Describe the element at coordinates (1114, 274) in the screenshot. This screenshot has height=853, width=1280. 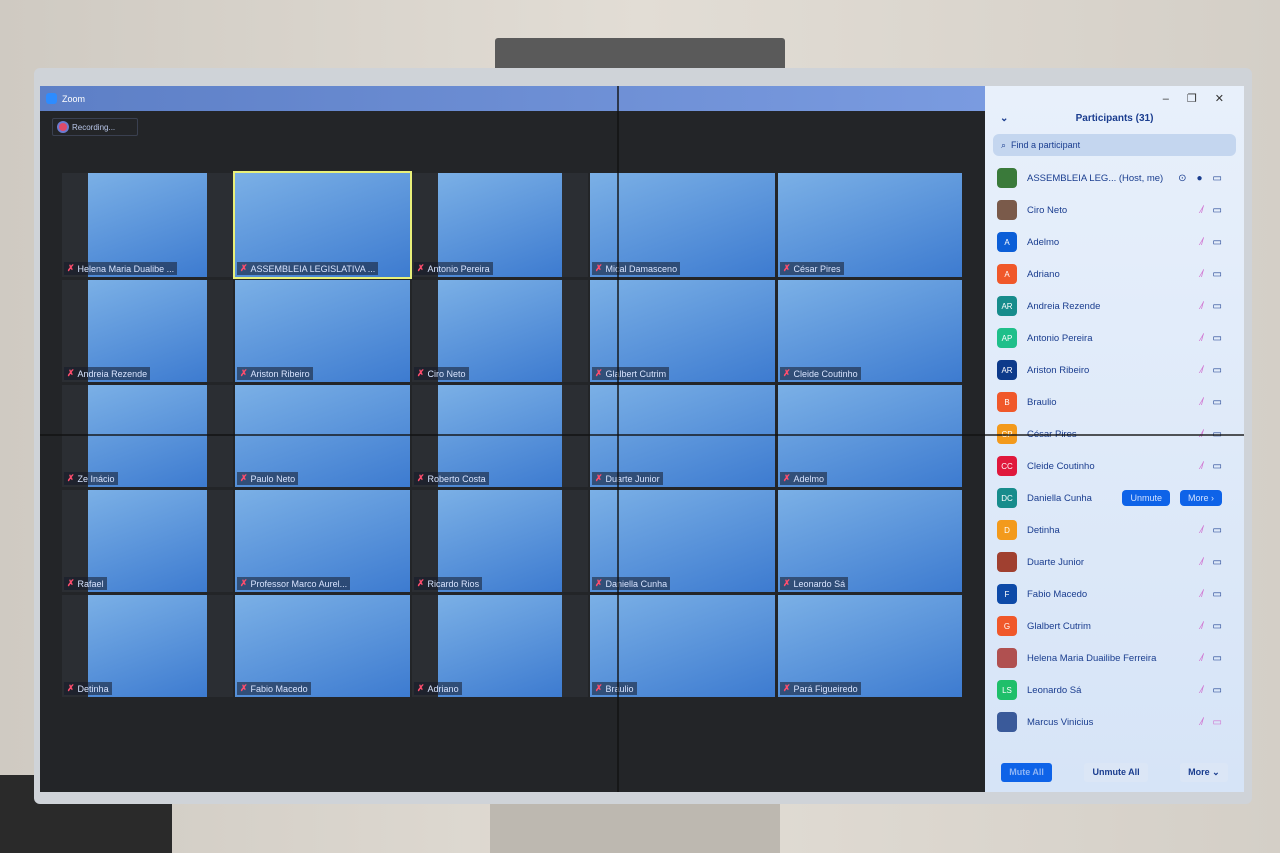
I see `participant-row: A Adriano ⁄̸ ▭` at that location.